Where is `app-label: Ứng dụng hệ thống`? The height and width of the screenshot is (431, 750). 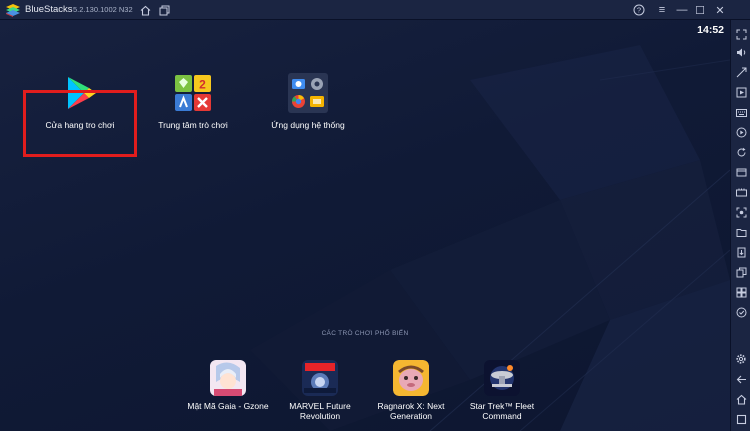 app-label: Ứng dụng hệ thống is located at coordinates (308, 125).